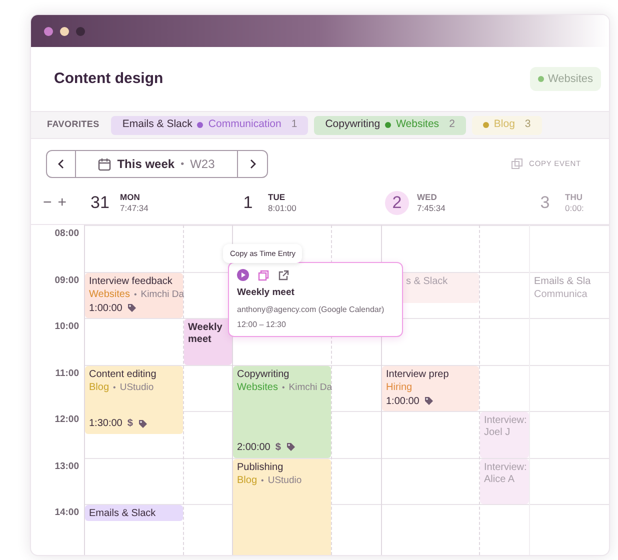 The image size is (618, 560). What do you see at coordinates (282, 412) in the screenshot?
I see `event-block: Copywriting Websites • Kimchi Da 2:00:00 $` at bounding box center [282, 412].